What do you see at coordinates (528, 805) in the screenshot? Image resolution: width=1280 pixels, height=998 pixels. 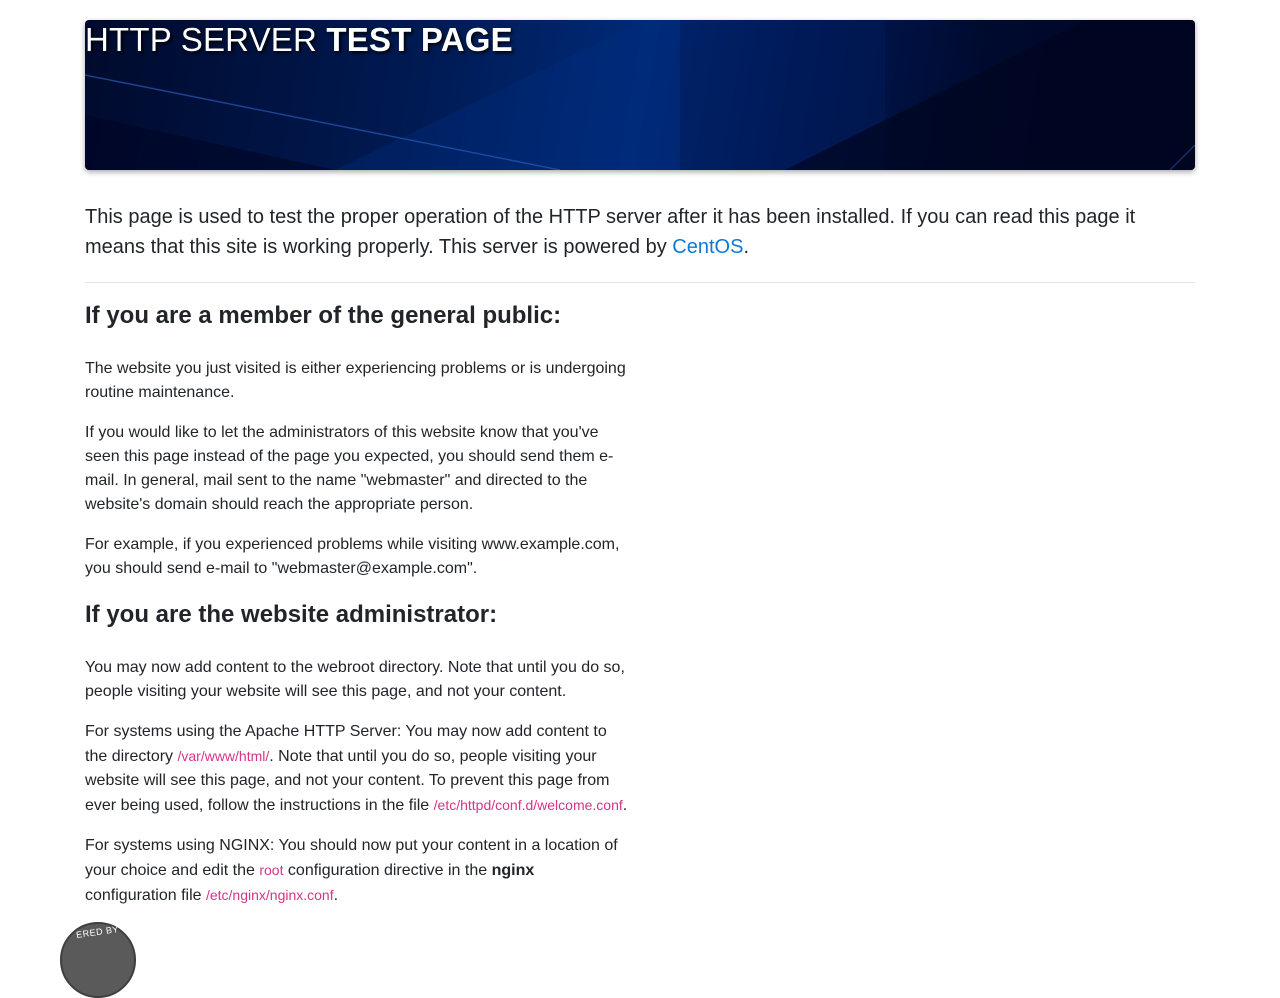 I see `apache-welcome-conf-path: /etc/httpd/conf.d/welcome.conf` at bounding box center [528, 805].